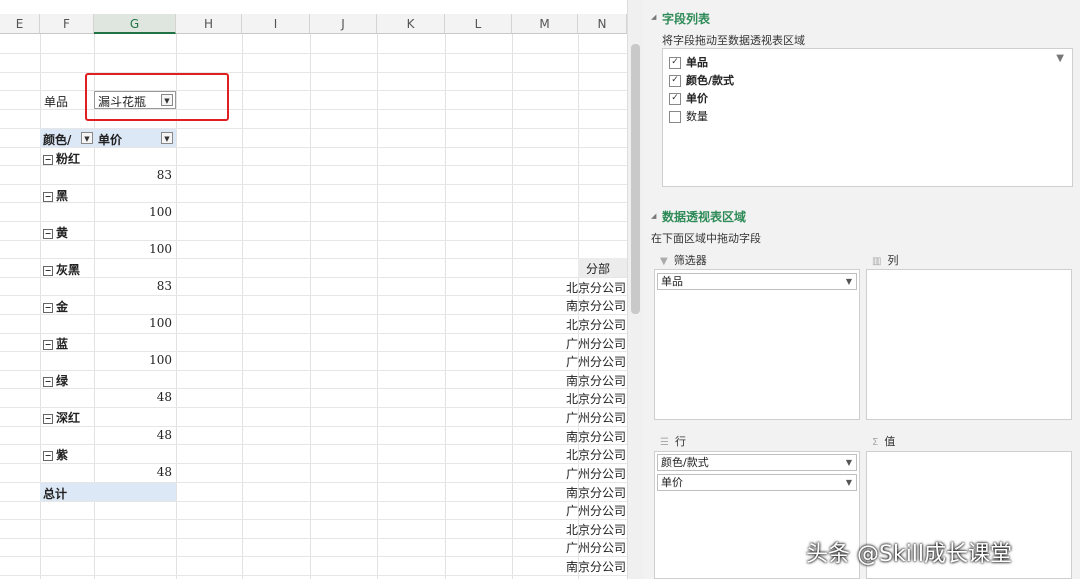 The height and width of the screenshot is (579, 1080). Describe the element at coordinates (55, 454) in the screenshot. I see `group-label: − 紫` at that location.